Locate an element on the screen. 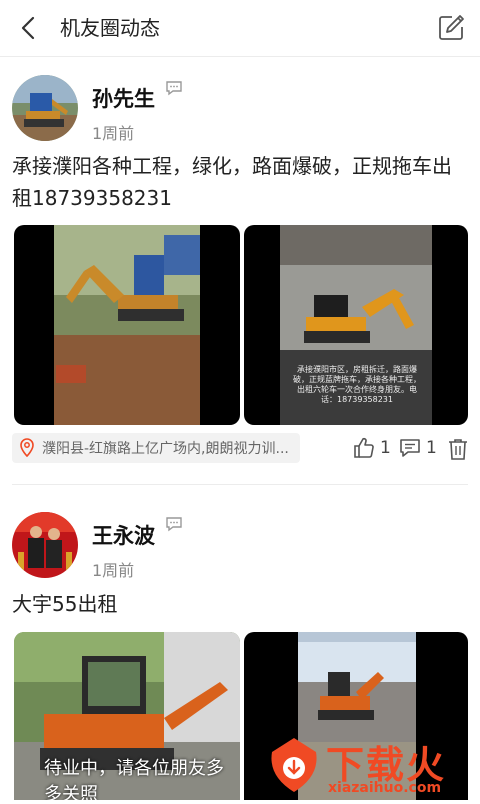  post-text: 大宇55出租 is located at coordinates (65, 604).